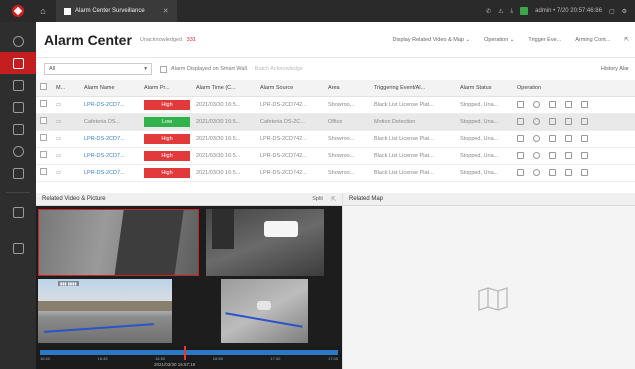 The height and width of the screenshot is (369, 635). I want to click on smartwall-filter: Alarm Displayed on Smart Wall, so click(203, 69).